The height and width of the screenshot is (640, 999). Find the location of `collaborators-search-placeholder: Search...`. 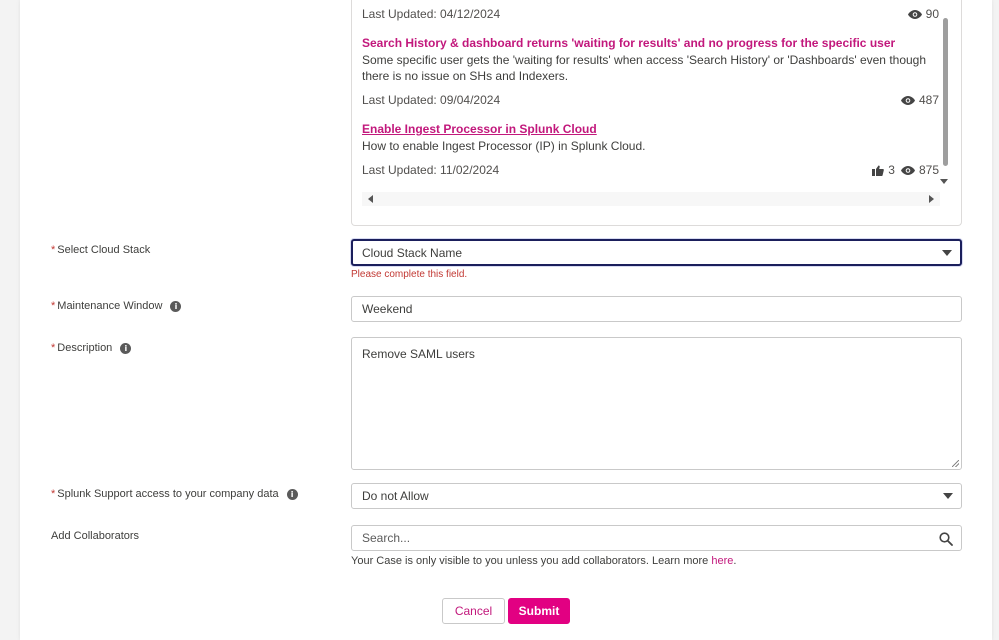

collaborators-search-placeholder: Search... is located at coordinates (386, 538).